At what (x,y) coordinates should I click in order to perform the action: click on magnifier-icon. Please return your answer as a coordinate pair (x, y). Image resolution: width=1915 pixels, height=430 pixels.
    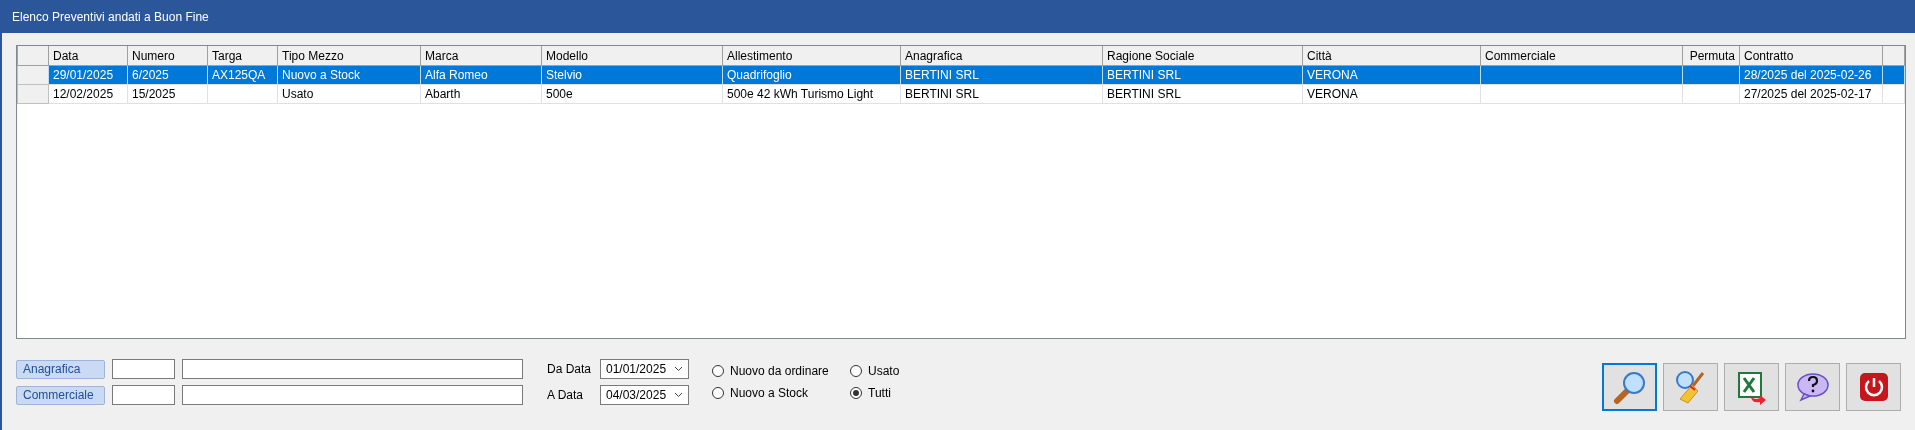
    Looking at the image, I should click on (1629, 387).